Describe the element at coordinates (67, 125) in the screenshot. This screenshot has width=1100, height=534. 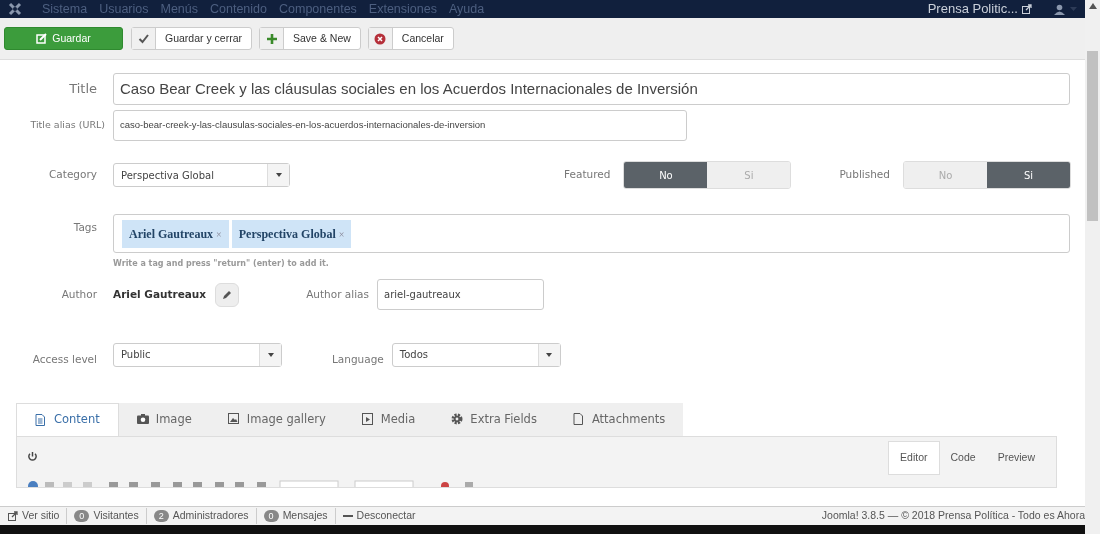
I see `field-label: Title alias (URL)` at that location.